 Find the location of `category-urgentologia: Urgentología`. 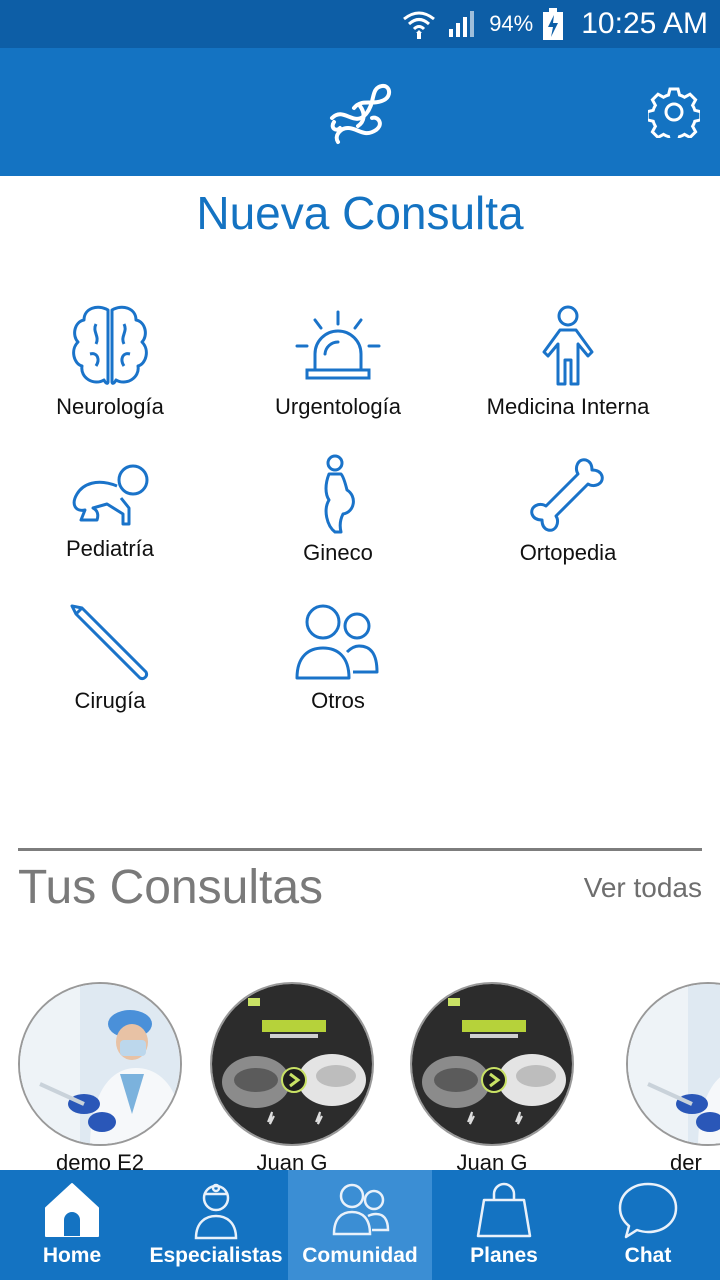

category-urgentologia: Urgentología is located at coordinates (338, 362).